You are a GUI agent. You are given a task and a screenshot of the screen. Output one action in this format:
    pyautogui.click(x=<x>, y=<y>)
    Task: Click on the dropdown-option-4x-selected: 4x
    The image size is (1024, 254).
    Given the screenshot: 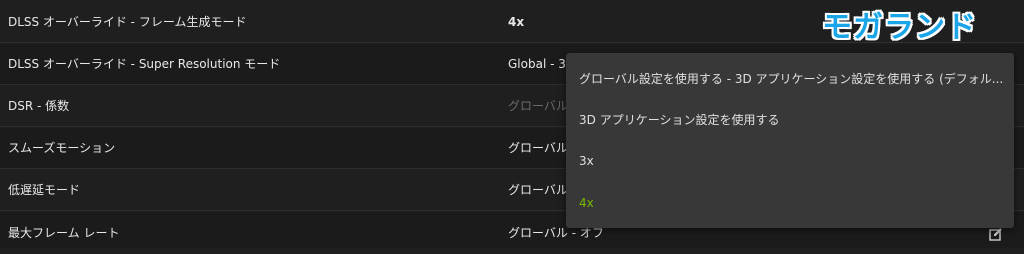 What is the action you would take?
    pyautogui.click(x=791, y=203)
    